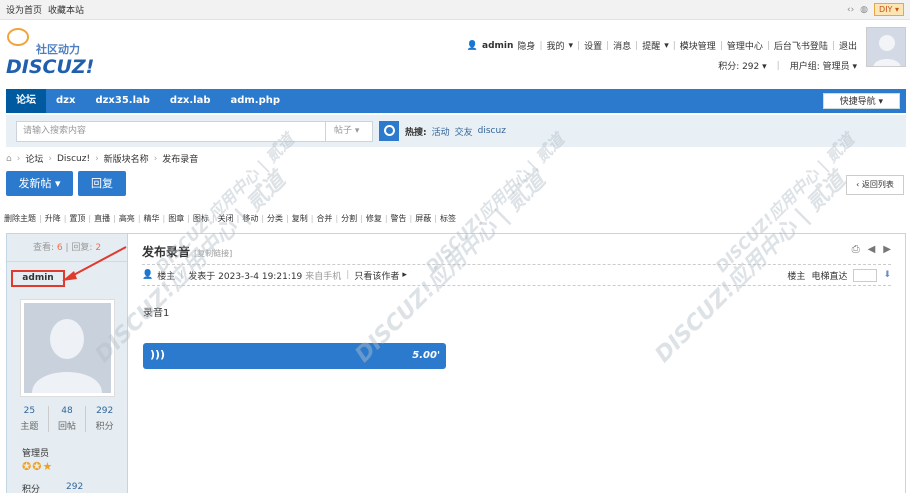 This screenshot has height=493, width=910. What do you see at coordinates (201, 218) in the screenshot?
I see `mod-tool-link: 图标` at bounding box center [201, 218].